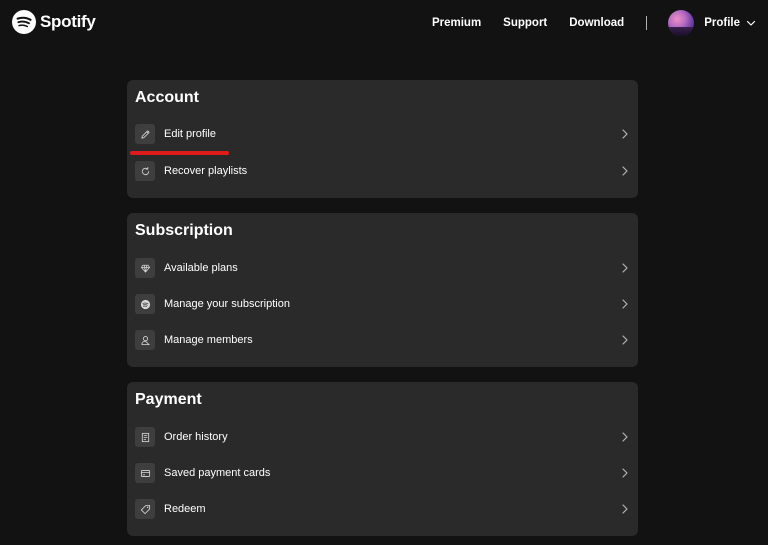 The width and height of the screenshot is (768, 545). Describe the element at coordinates (201, 268) in the screenshot. I see `row-label: Available plans` at that location.